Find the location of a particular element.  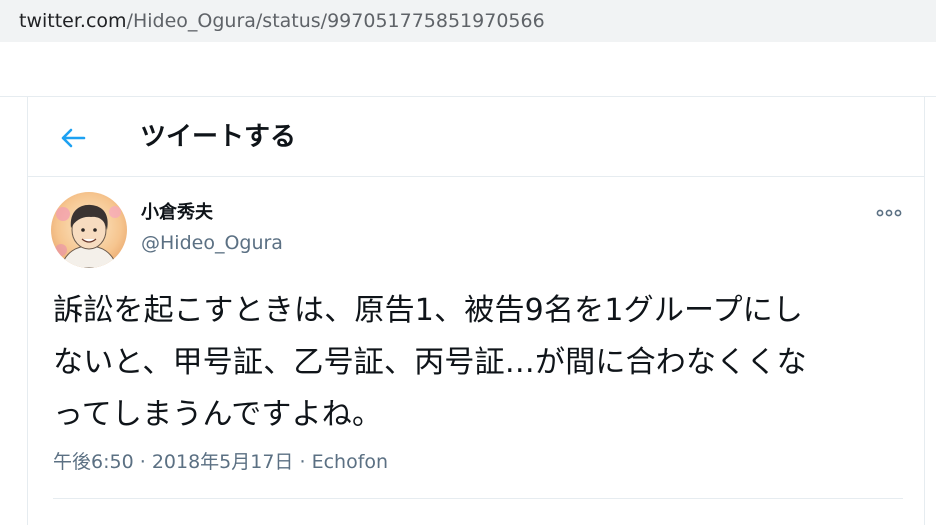

tweet-date: 2018年5月17日 is located at coordinates (223, 462).